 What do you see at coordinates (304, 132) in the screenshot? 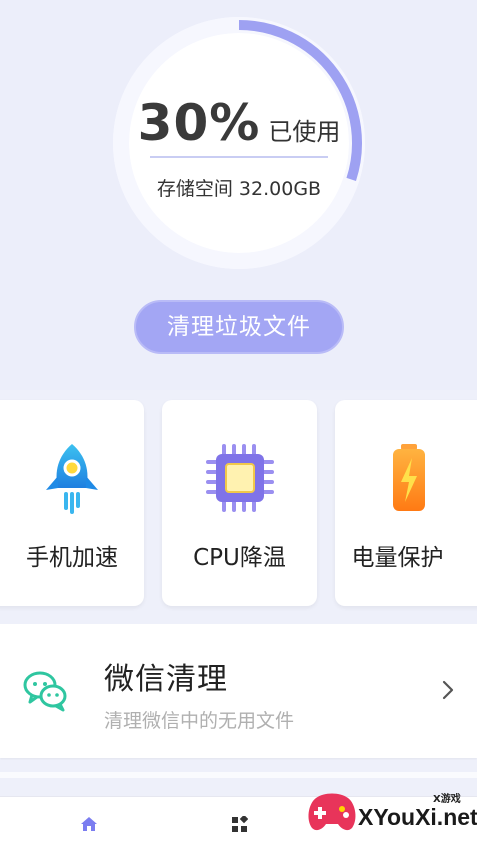
I see `usage-label: 已使用` at bounding box center [304, 132].